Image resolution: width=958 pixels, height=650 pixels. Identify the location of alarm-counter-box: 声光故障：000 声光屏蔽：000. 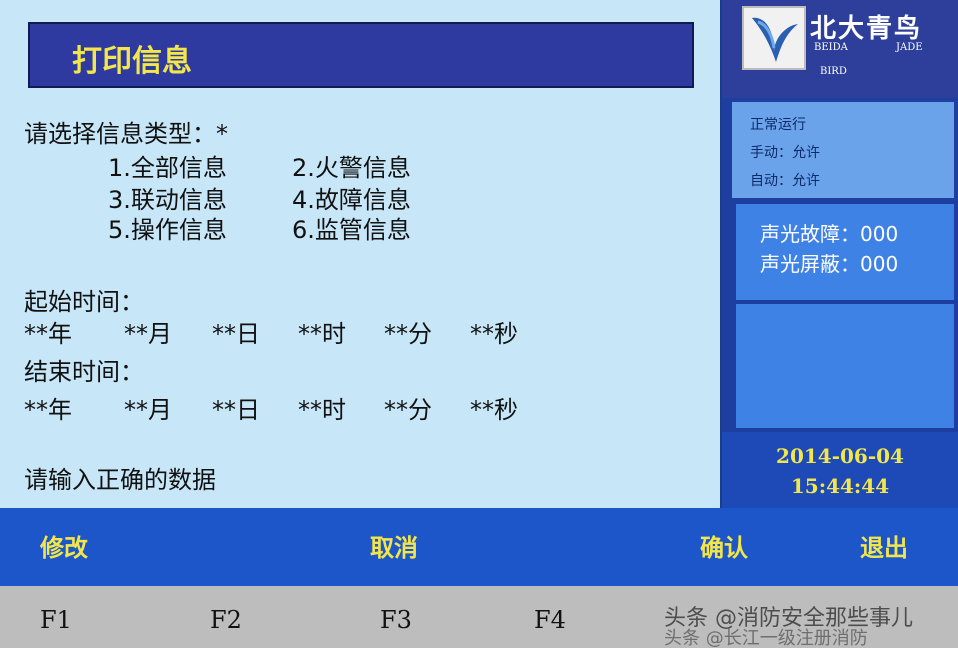
(845, 252).